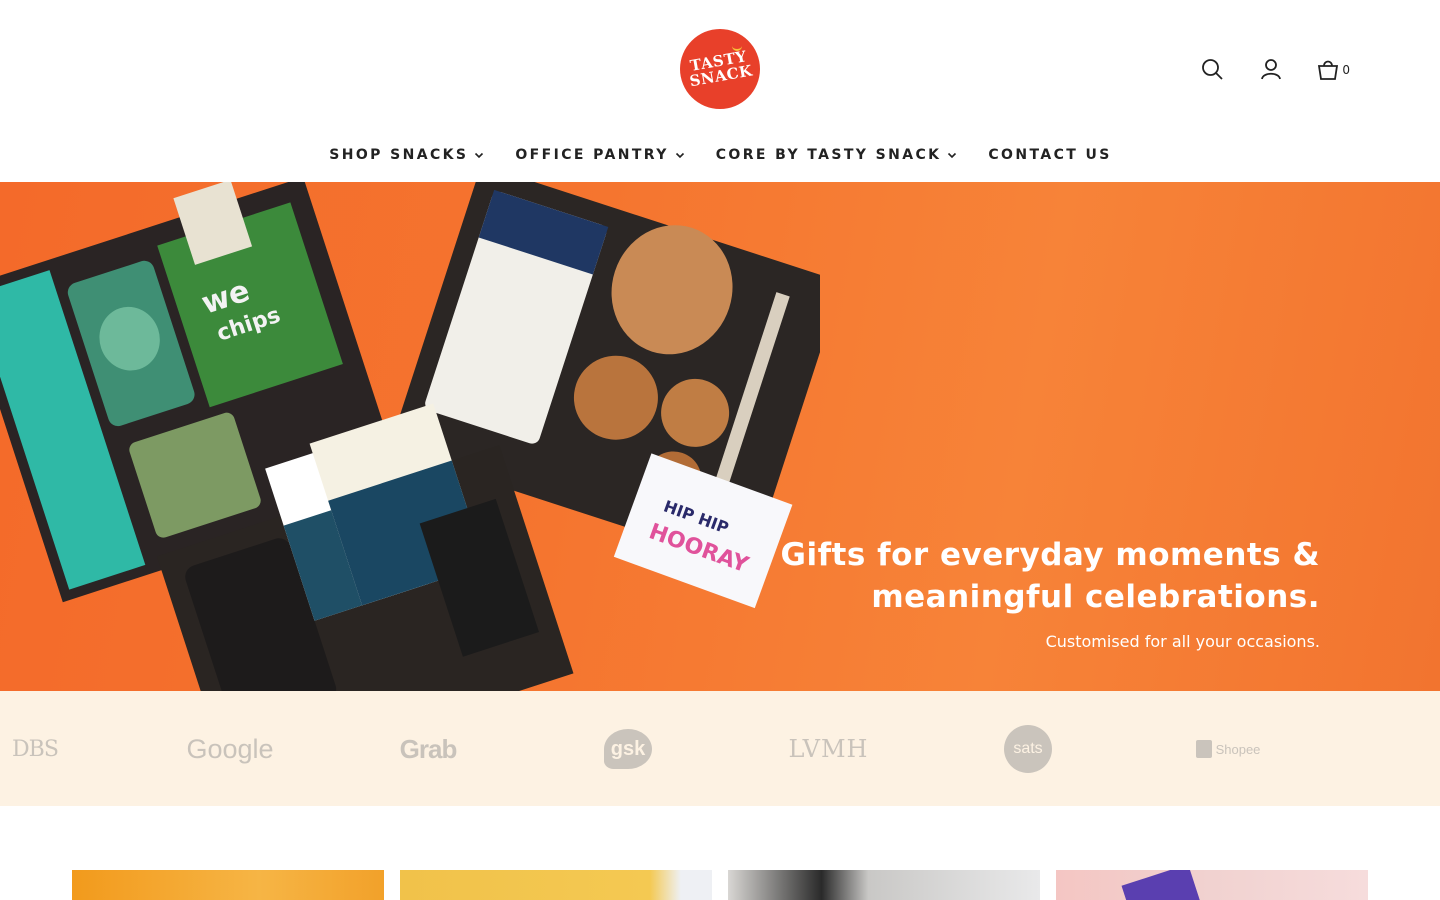  Describe the element at coordinates (230, 748) in the screenshot. I see `google-logo: Google` at that location.